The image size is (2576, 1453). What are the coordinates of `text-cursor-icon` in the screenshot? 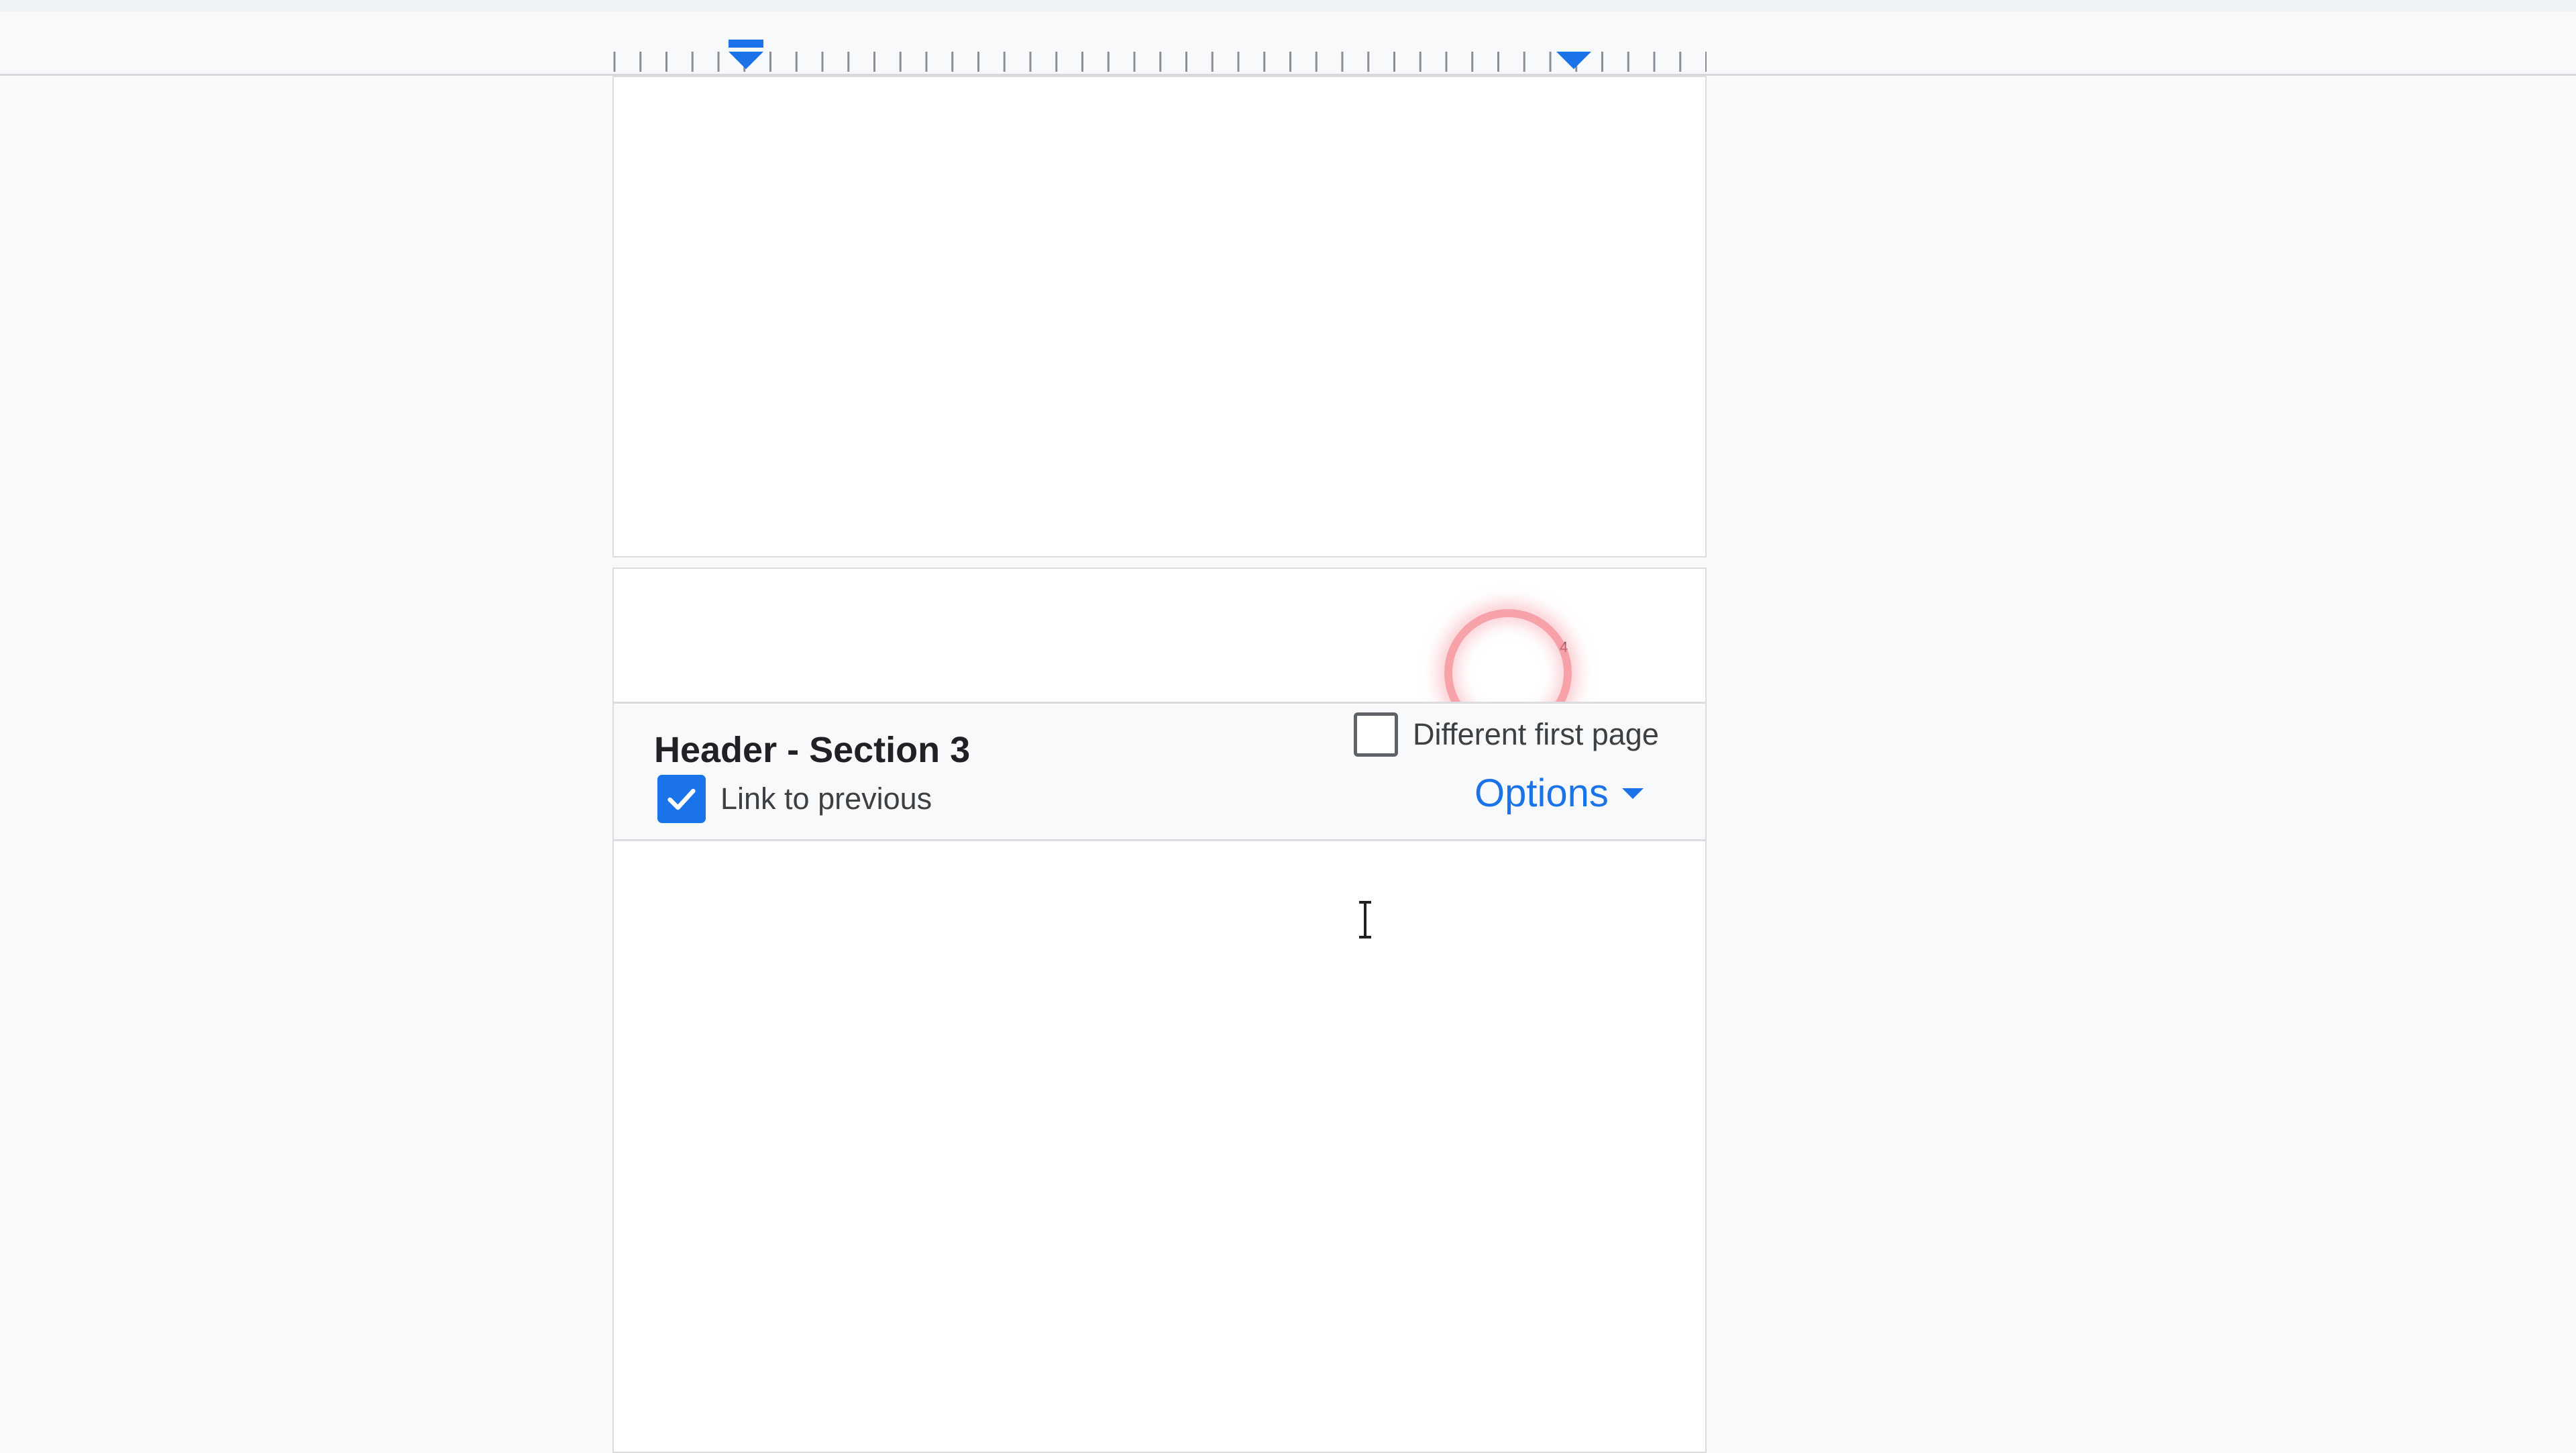 It's located at (1365, 920).